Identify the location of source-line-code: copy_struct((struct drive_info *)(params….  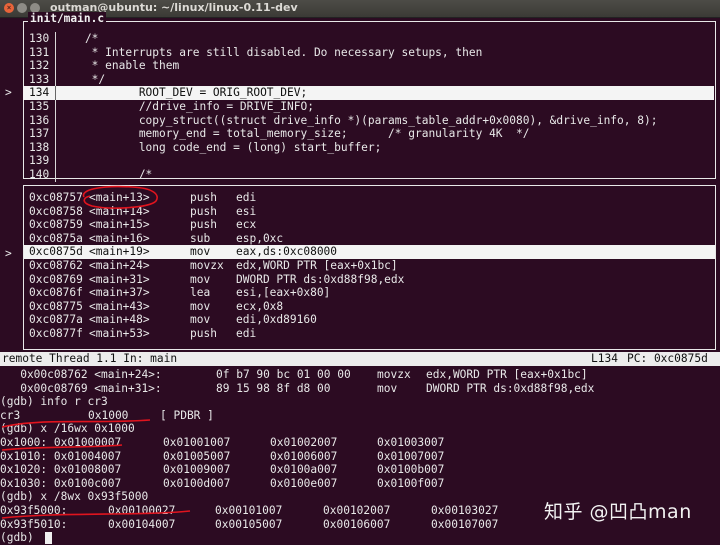
(358, 120).